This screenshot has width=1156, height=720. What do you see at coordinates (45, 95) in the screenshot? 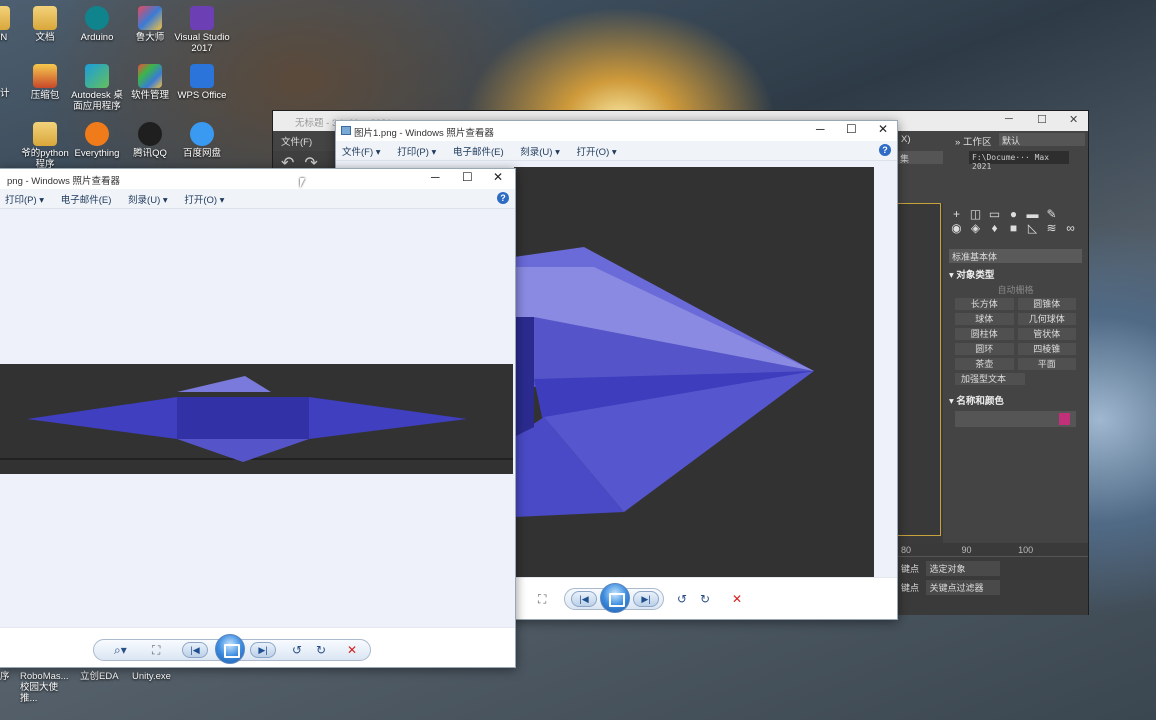
I see `desktop-icon-label: 压缩包` at bounding box center [45, 95].